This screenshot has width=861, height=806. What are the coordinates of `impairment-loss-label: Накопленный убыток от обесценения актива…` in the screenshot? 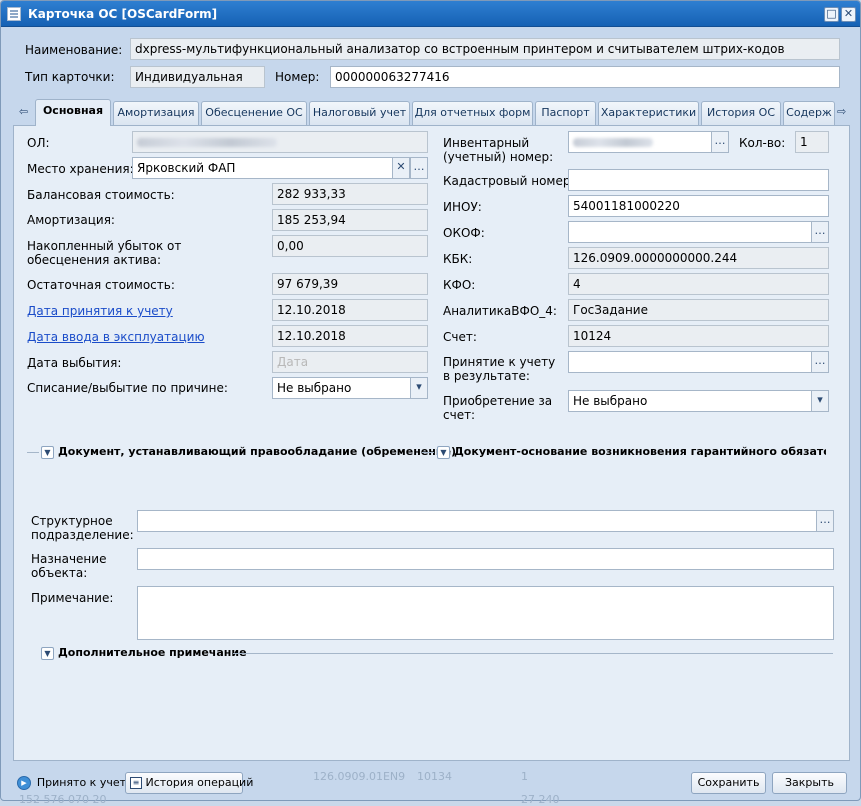 It's located at (104, 253).